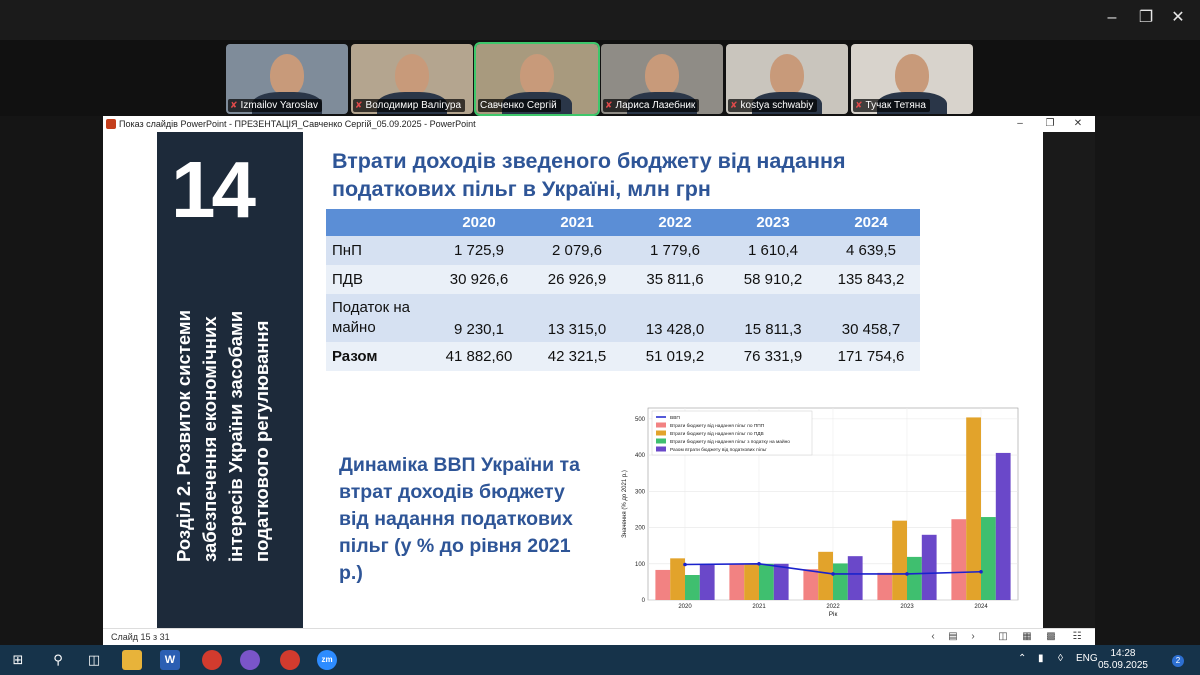 The width and height of the screenshot is (1200, 675). I want to click on windows-start-icon: ⊞, so click(18, 660).